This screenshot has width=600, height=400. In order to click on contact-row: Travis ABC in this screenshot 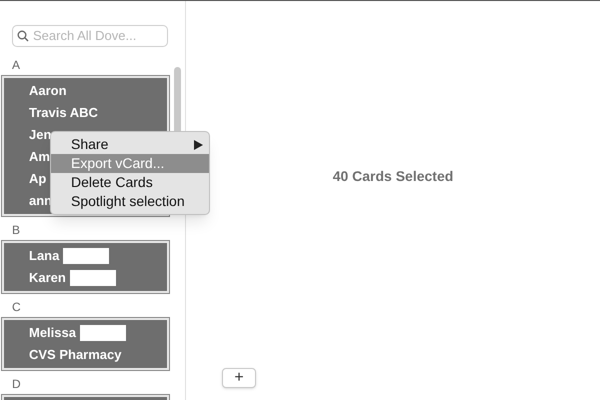, I will do `click(85, 113)`.